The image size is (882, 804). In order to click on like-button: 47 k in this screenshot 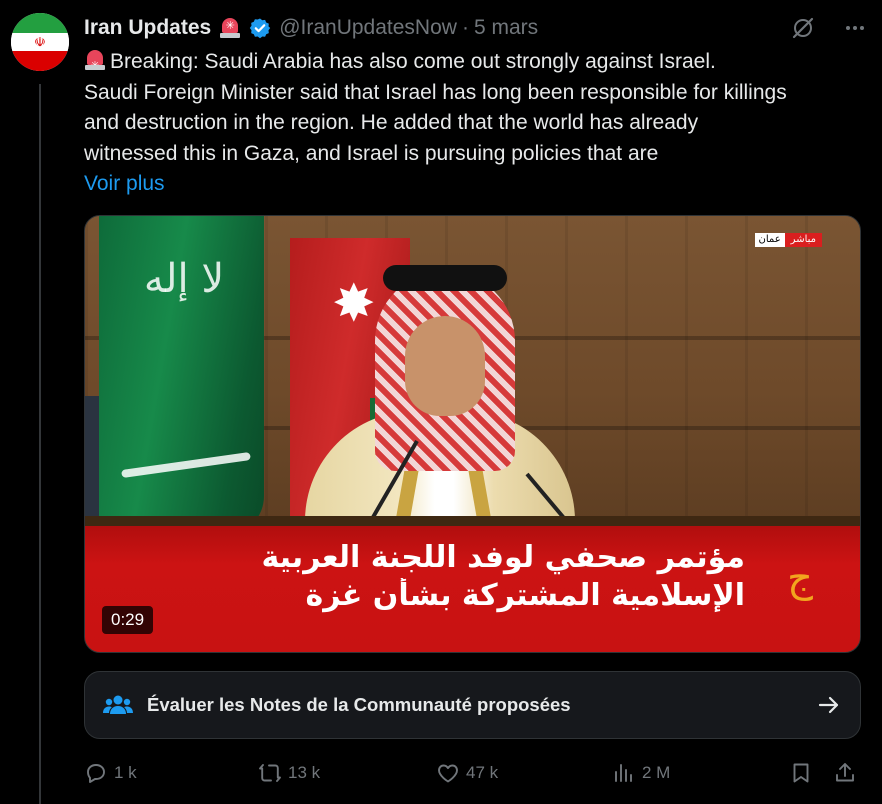, I will do `click(467, 773)`.